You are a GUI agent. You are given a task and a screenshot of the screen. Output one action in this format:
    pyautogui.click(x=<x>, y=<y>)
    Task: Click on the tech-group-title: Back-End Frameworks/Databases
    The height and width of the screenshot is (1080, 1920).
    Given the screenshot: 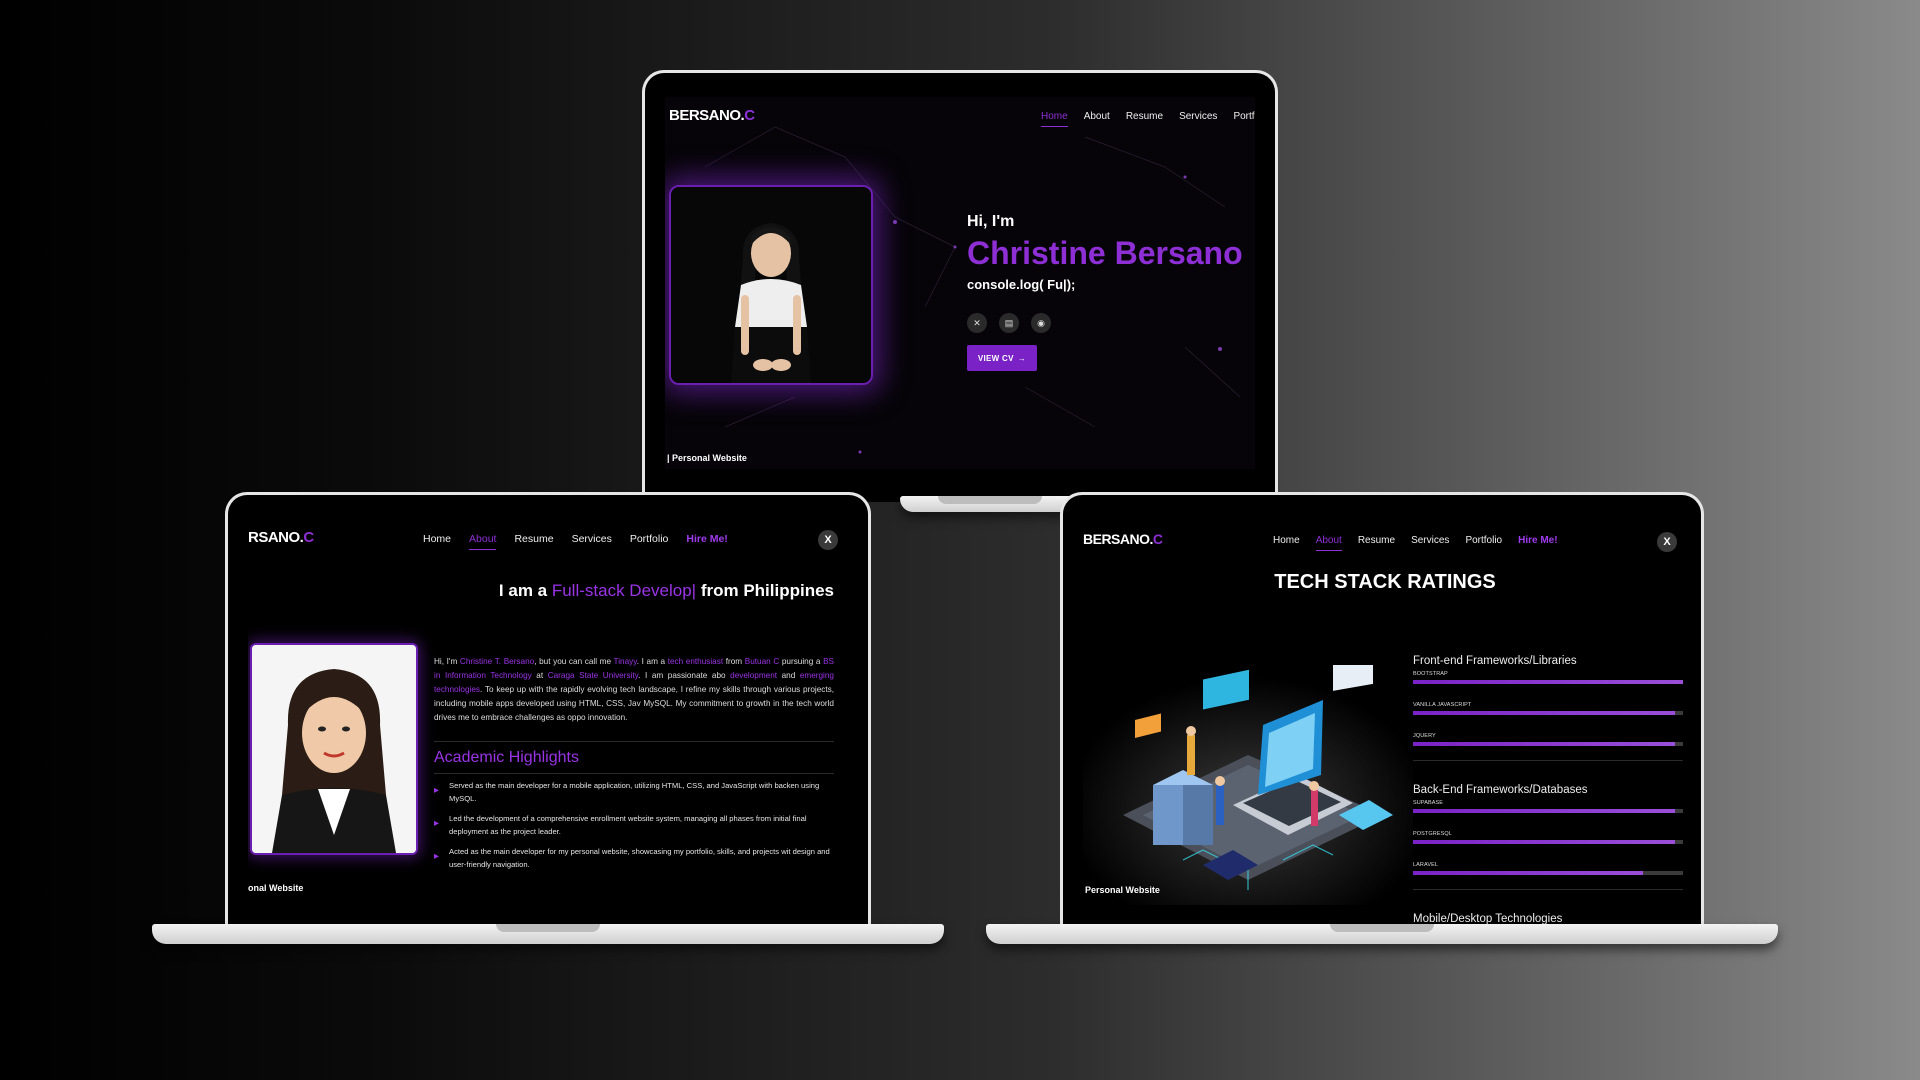 What is the action you would take?
    pyautogui.click(x=1500, y=790)
    